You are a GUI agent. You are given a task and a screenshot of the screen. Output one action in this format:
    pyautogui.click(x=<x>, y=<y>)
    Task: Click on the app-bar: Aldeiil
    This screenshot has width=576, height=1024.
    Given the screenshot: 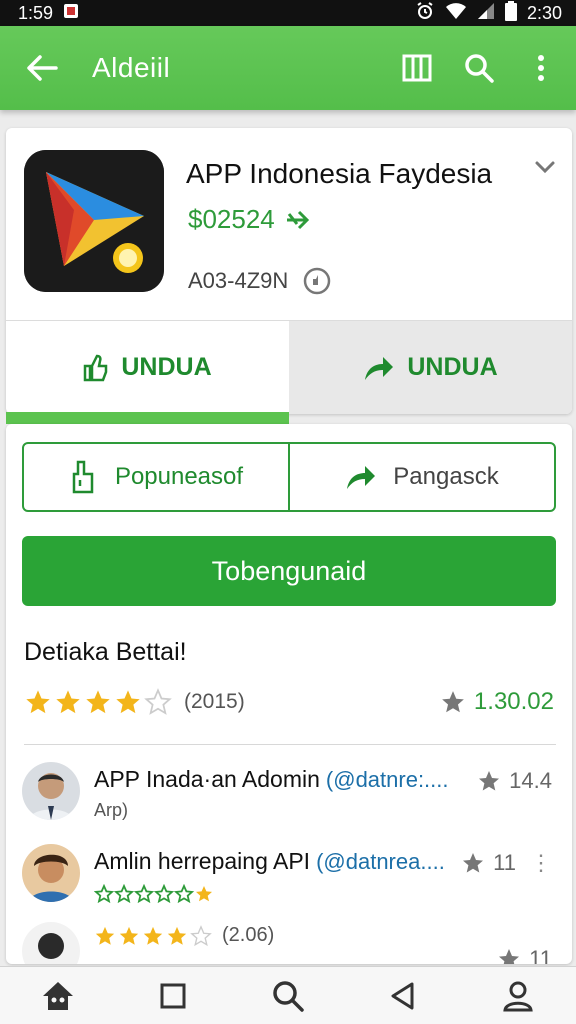 What is the action you would take?
    pyautogui.click(x=288, y=68)
    